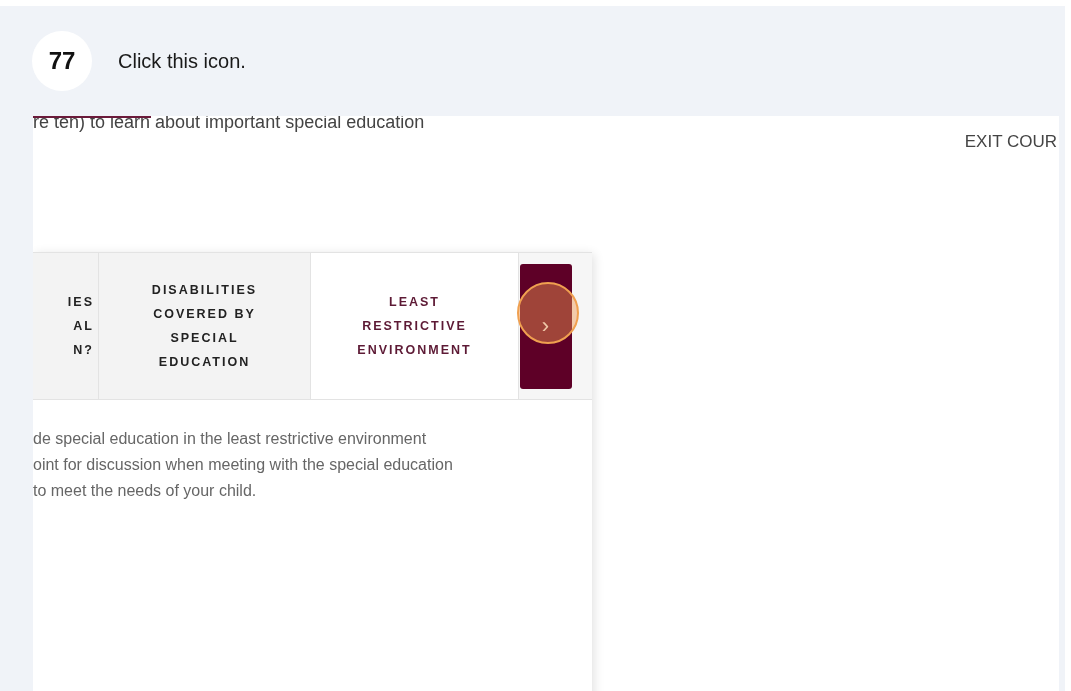 The image size is (1071, 691). What do you see at coordinates (205, 326) in the screenshot?
I see `tab: DISABILITIES COVERED BY SPECIAL EDUCATION` at bounding box center [205, 326].